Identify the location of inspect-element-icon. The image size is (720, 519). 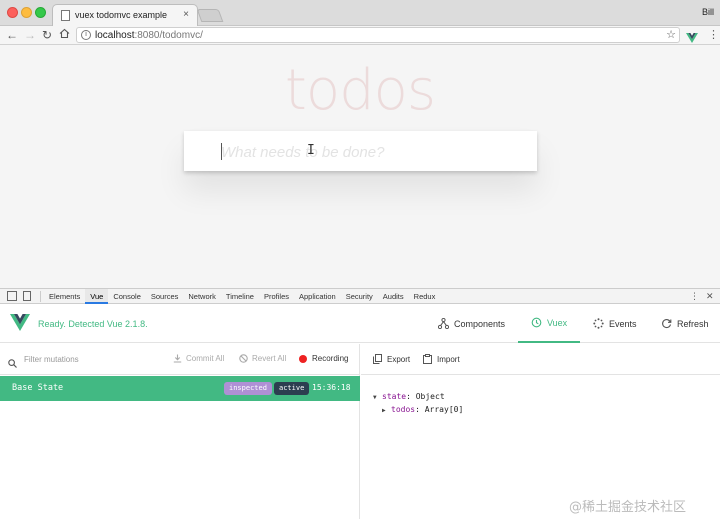
(12, 296).